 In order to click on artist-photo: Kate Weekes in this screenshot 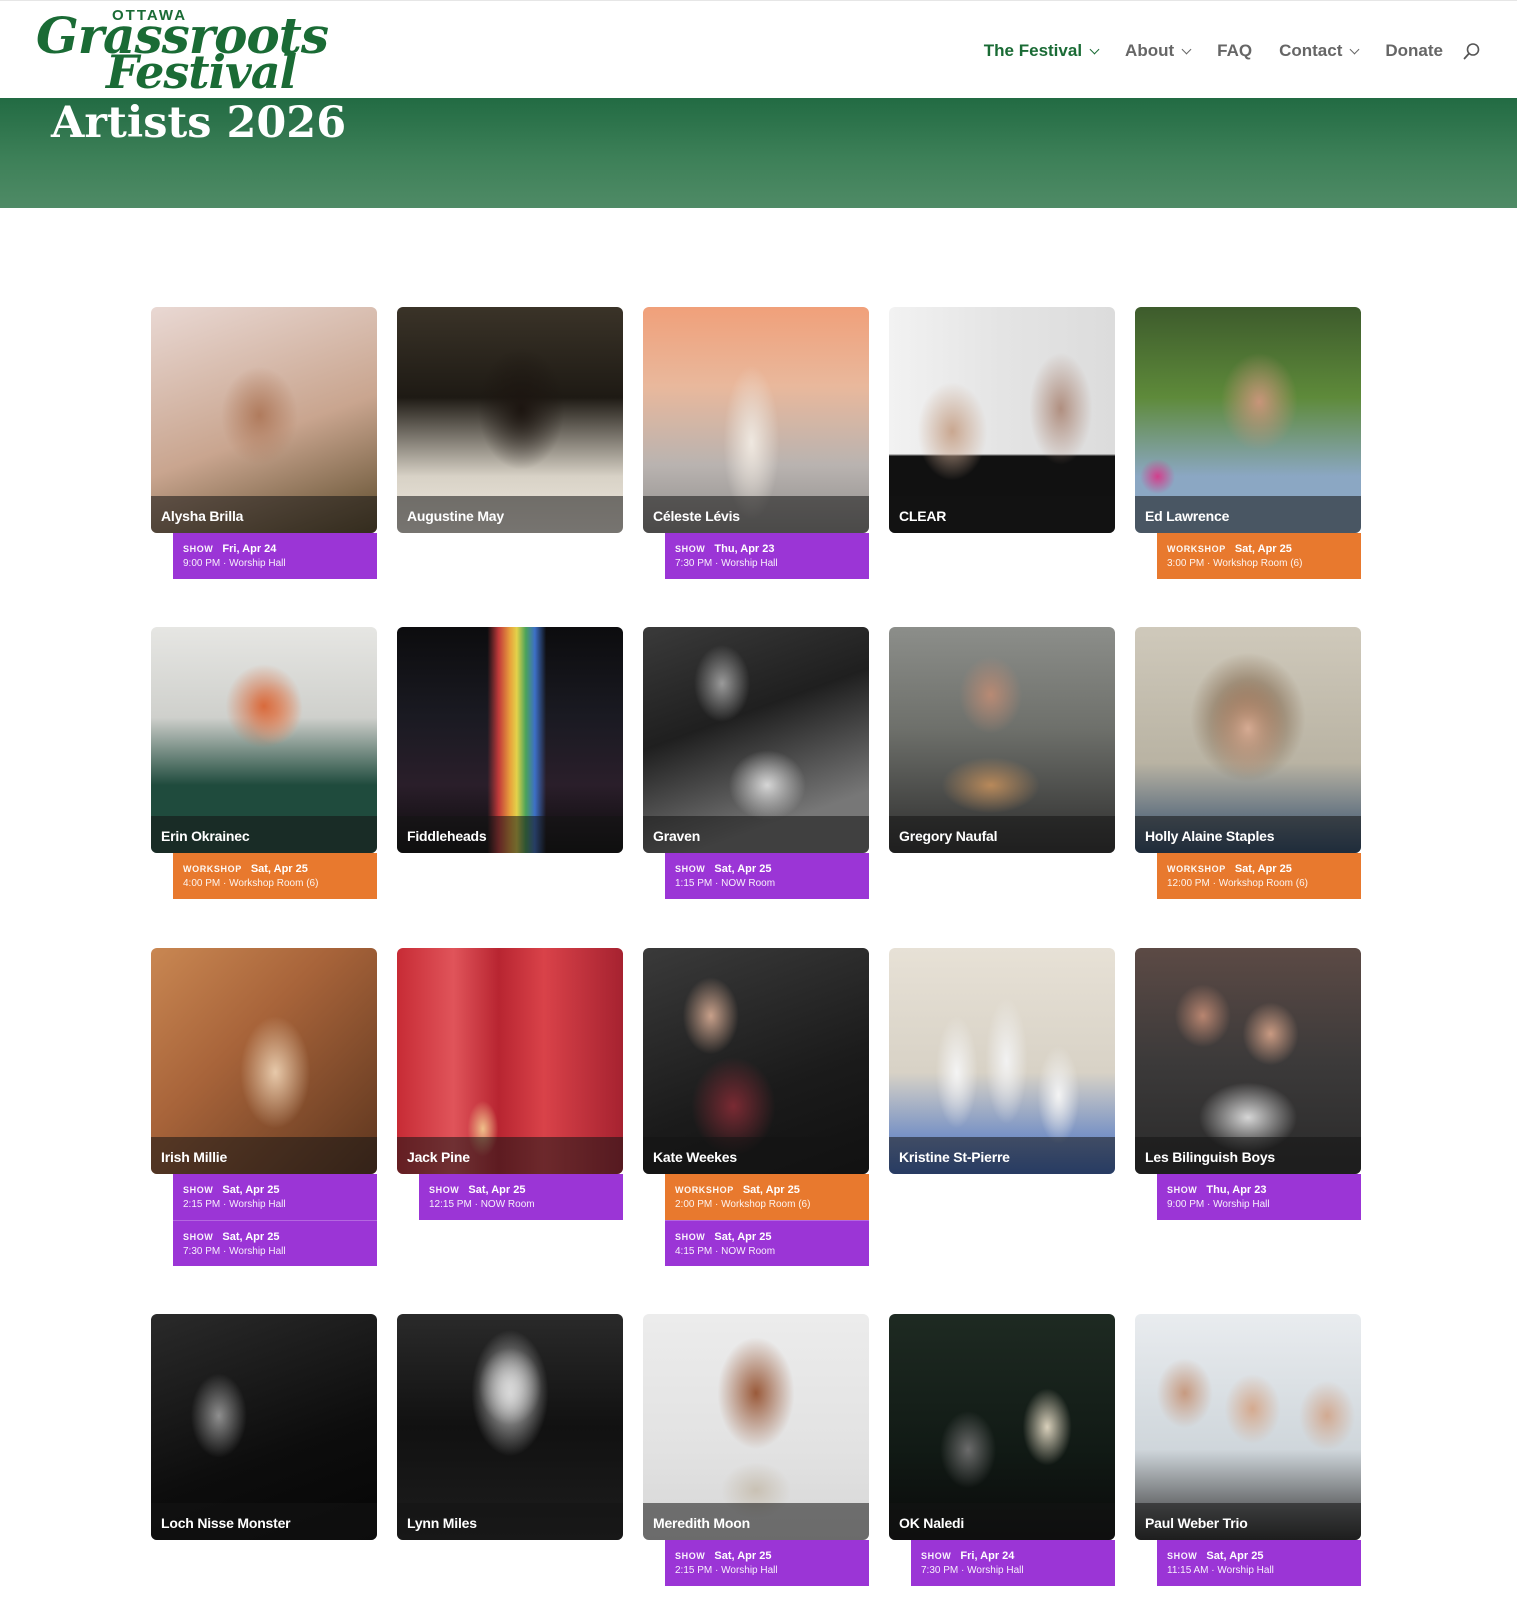, I will do `click(756, 1061)`.